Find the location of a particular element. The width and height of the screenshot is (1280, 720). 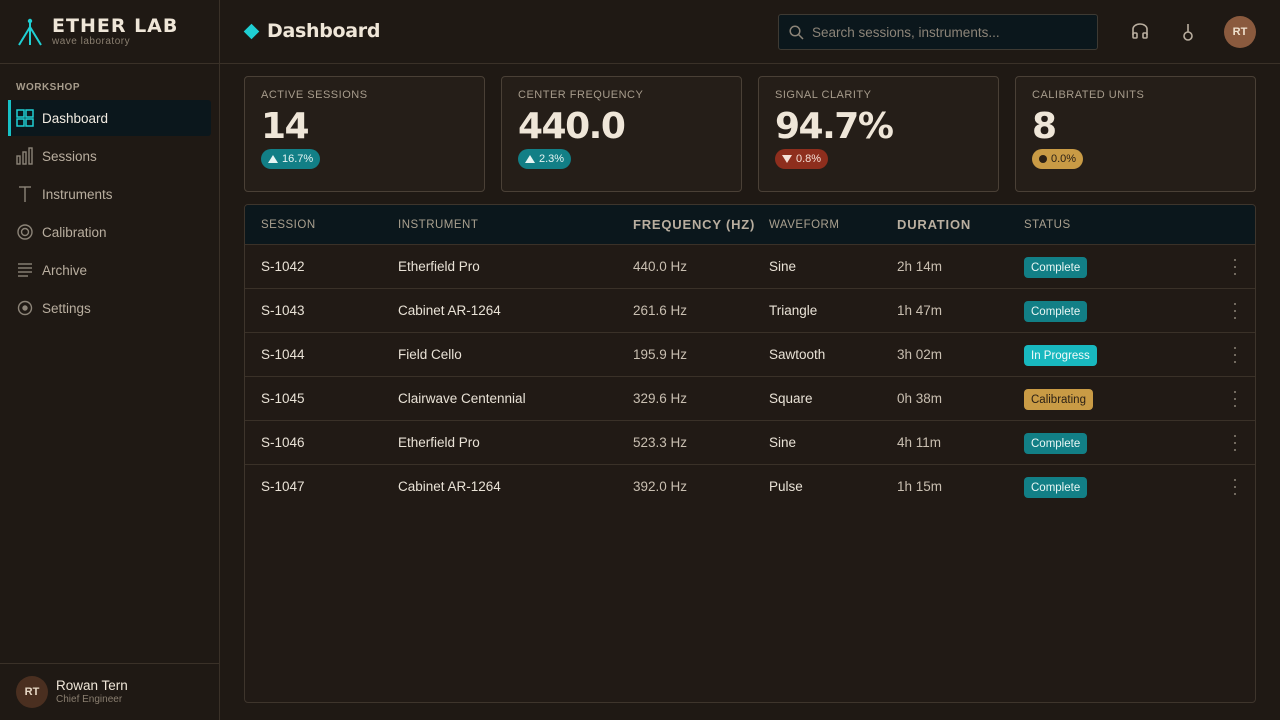

sidebar-item-sessions: Sessions is located at coordinates (109, 156).